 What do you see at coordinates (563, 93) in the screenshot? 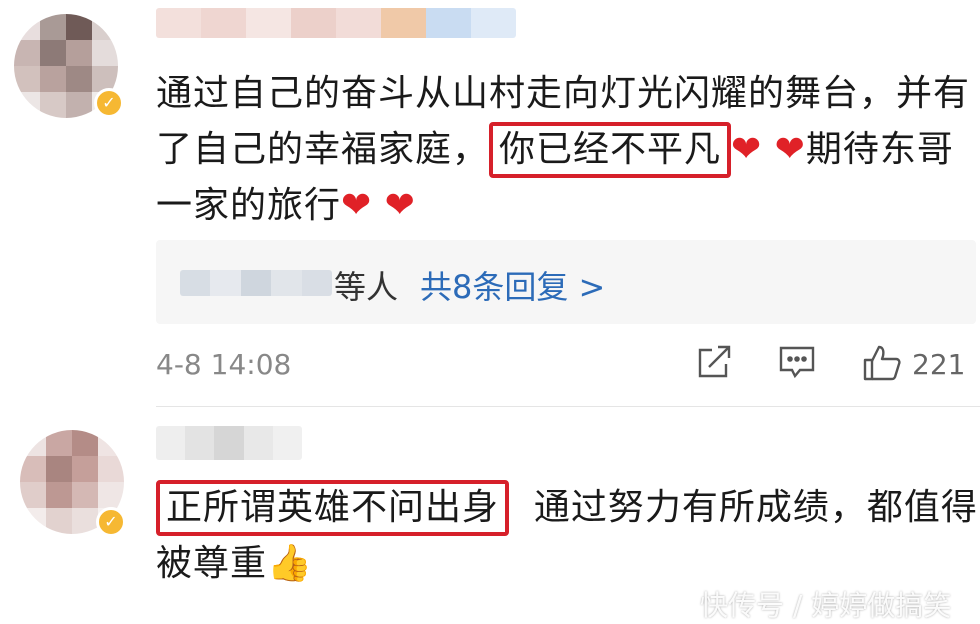
I see `comment-line: 通过自己的奋斗从山村走向灯光闪耀的舞台，并有` at bounding box center [563, 93].